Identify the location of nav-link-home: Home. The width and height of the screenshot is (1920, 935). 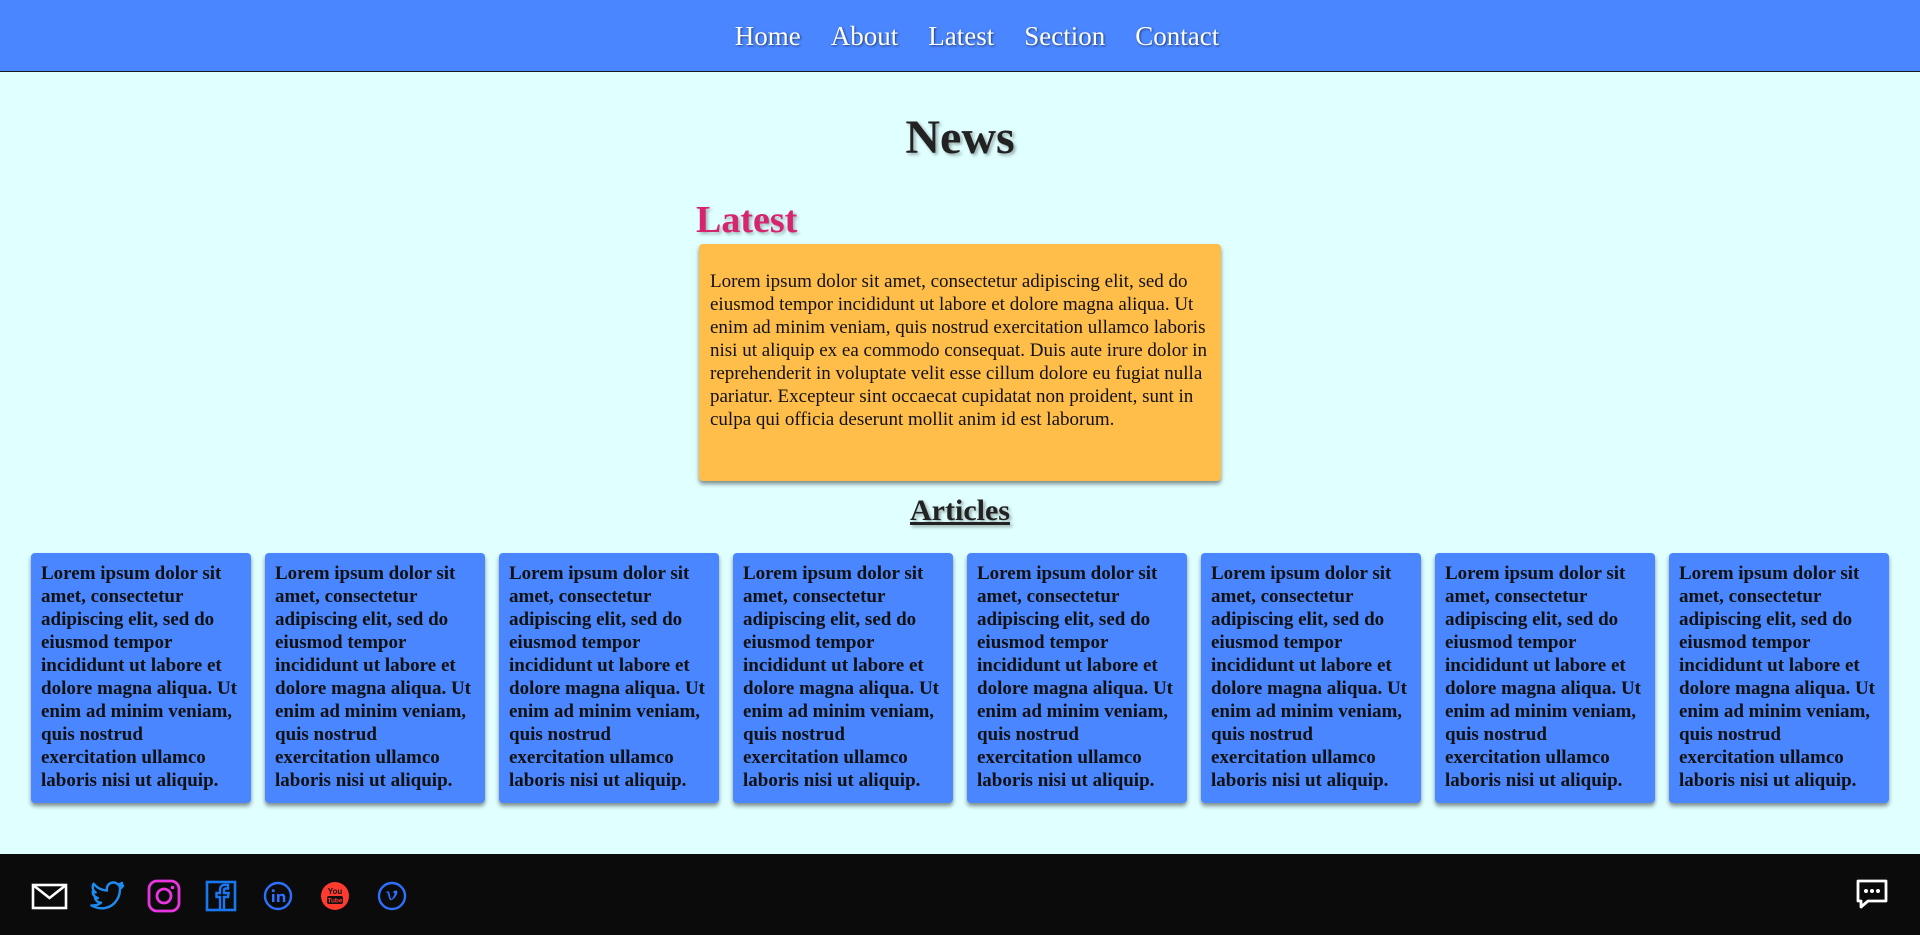
(768, 36).